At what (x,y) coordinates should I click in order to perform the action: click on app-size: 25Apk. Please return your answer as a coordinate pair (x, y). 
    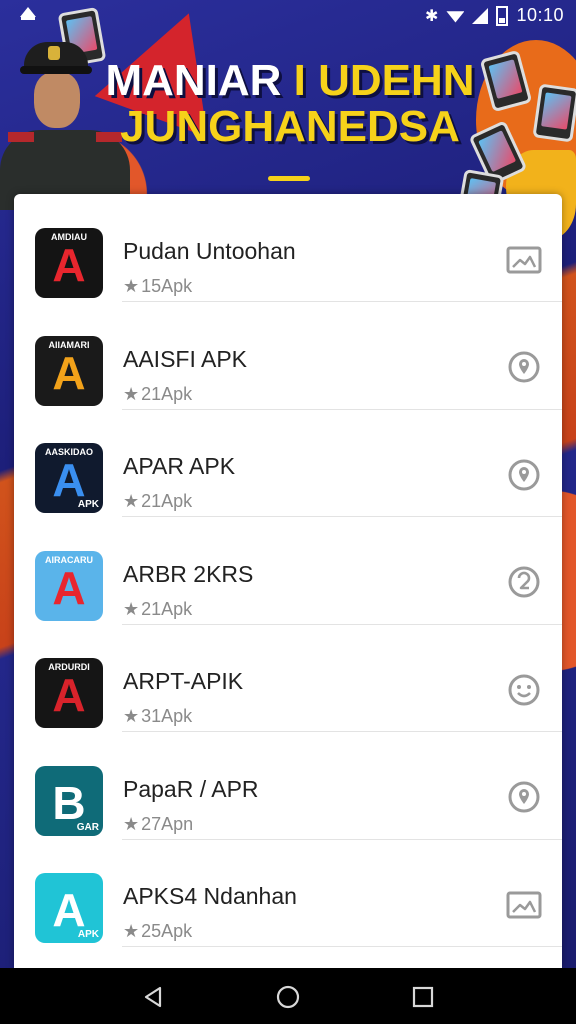
    Looking at the image, I should click on (167, 931).